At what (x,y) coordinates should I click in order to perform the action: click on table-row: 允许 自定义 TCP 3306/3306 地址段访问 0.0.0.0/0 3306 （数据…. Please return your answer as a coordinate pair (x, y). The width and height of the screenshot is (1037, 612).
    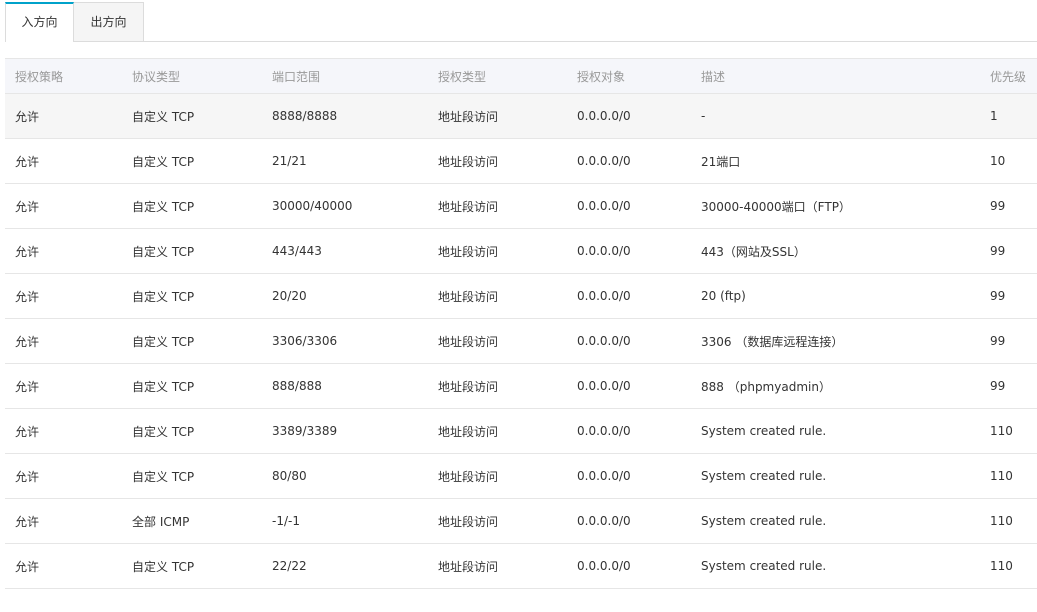
    Looking at the image, I should click on (521, 341).